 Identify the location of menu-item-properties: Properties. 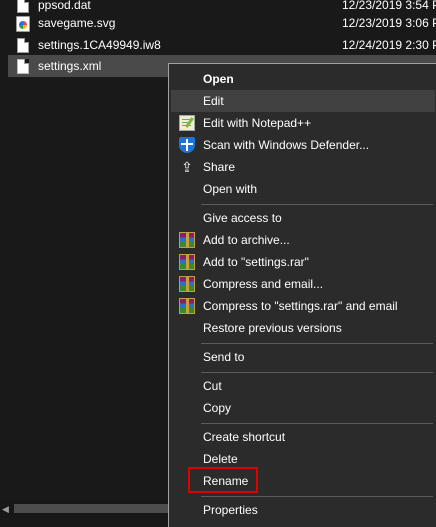
(303, 510).